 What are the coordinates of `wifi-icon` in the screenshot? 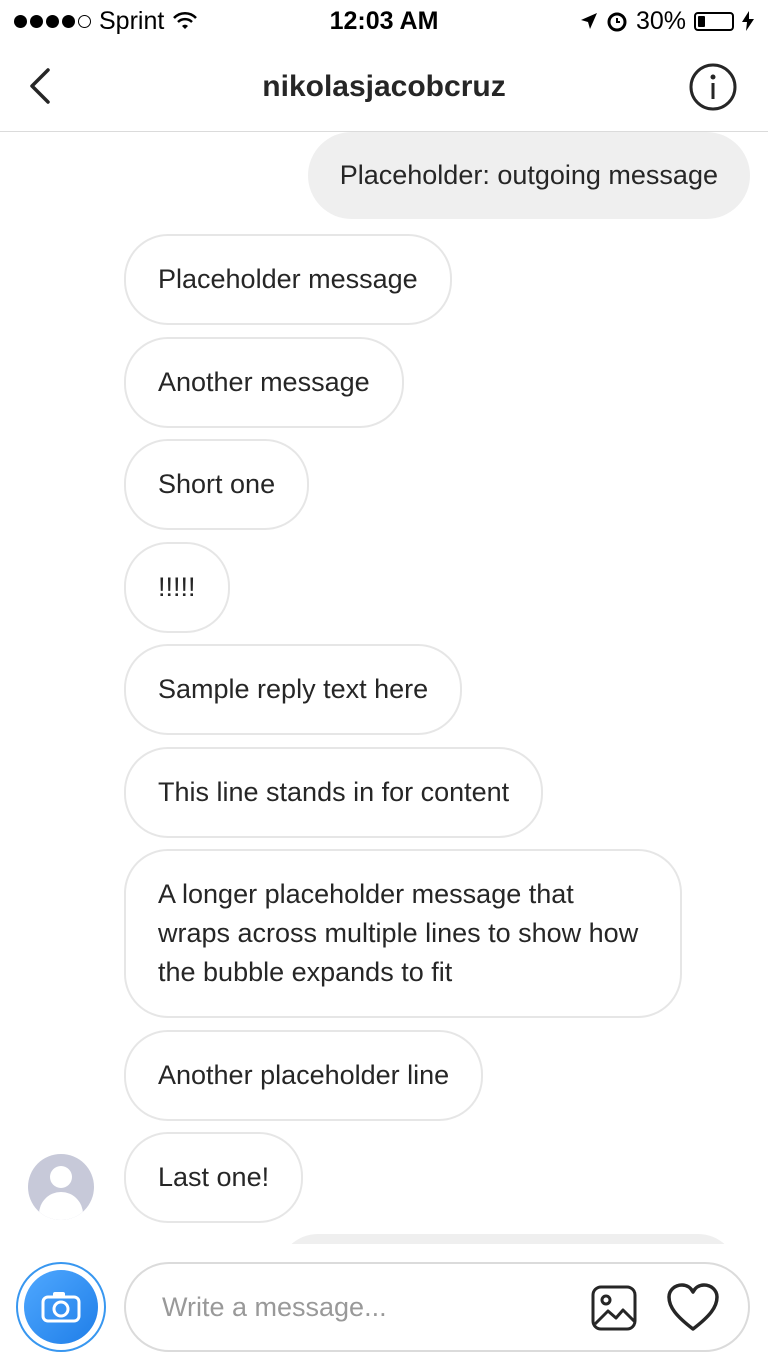 It's located at (185, 20).